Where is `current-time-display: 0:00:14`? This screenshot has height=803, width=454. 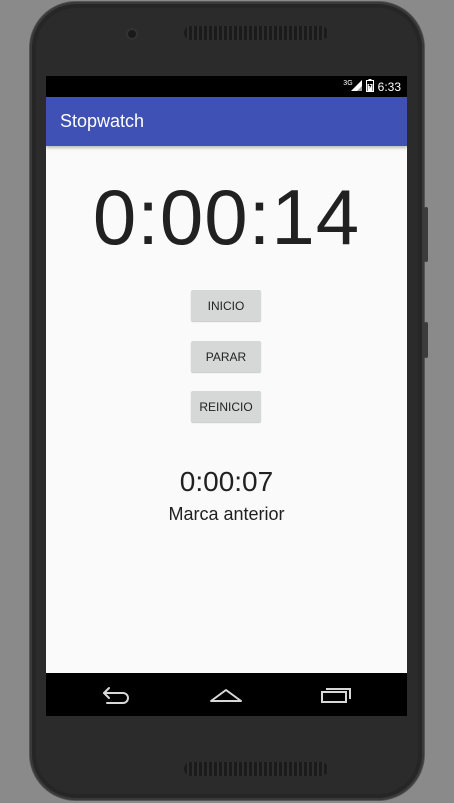
current-time-display: 0:00:14 is located at coordinates (226, 217).